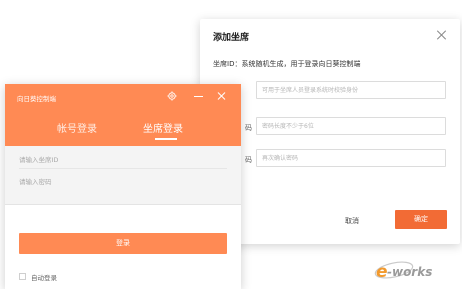 The height and width of the screenshot is (289, 462). Describe the element at coordinates (287, 64) in the screenshot. I see `seat-id-description: 坐席ID：系统随机生成，用于登录向日葵控制端` at that location.